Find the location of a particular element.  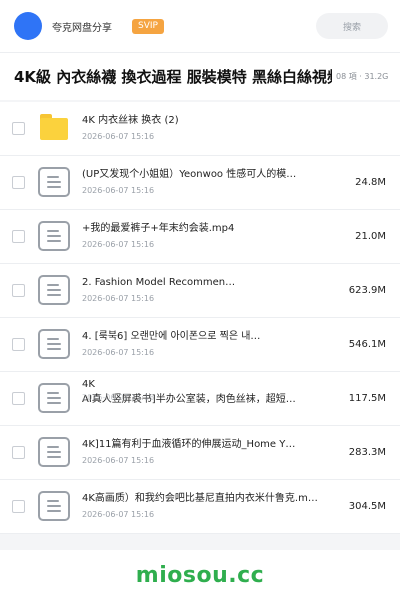

watermark-text: miosou.cc is located at coordinates (200, 575).